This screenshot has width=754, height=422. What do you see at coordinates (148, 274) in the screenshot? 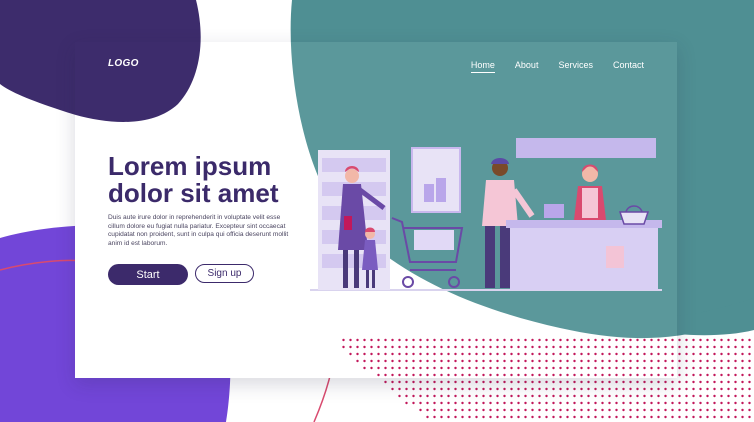
I see `start-button: Start` at bounding box center [148, 274].